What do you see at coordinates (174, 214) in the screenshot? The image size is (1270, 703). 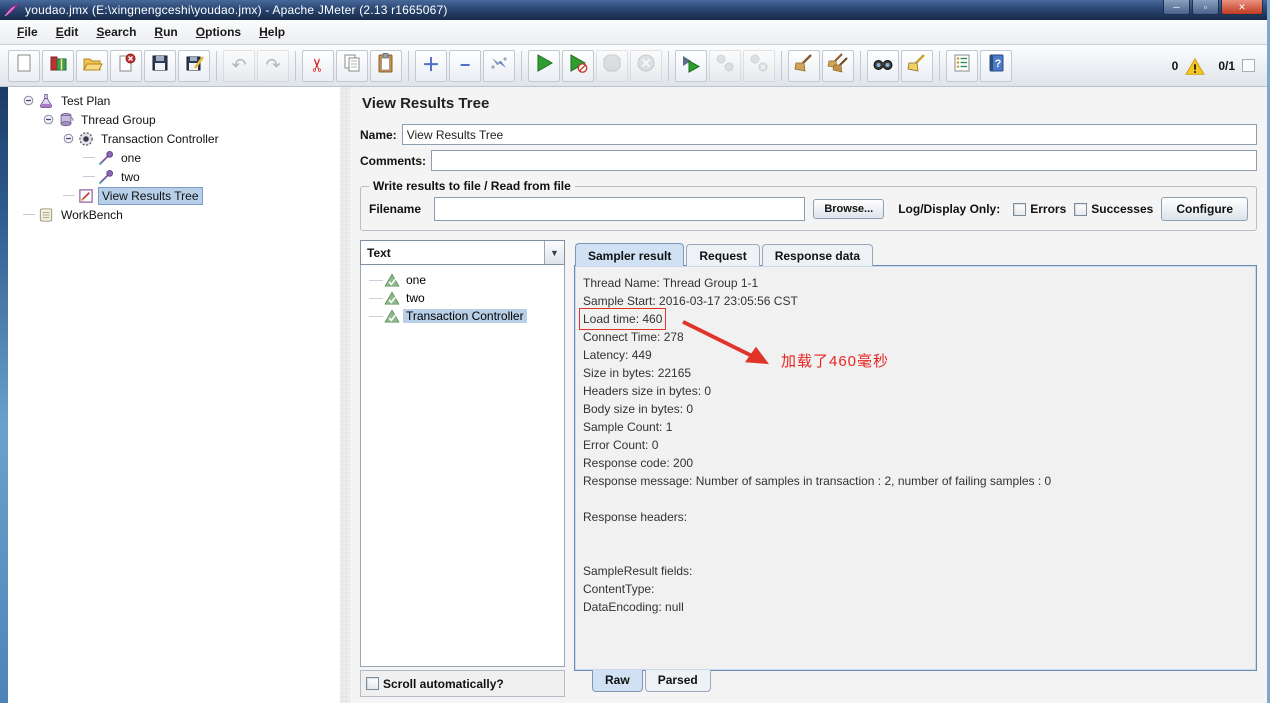 I see `tree-node-workbench: WorkBench` at bounding box center [174, 214].